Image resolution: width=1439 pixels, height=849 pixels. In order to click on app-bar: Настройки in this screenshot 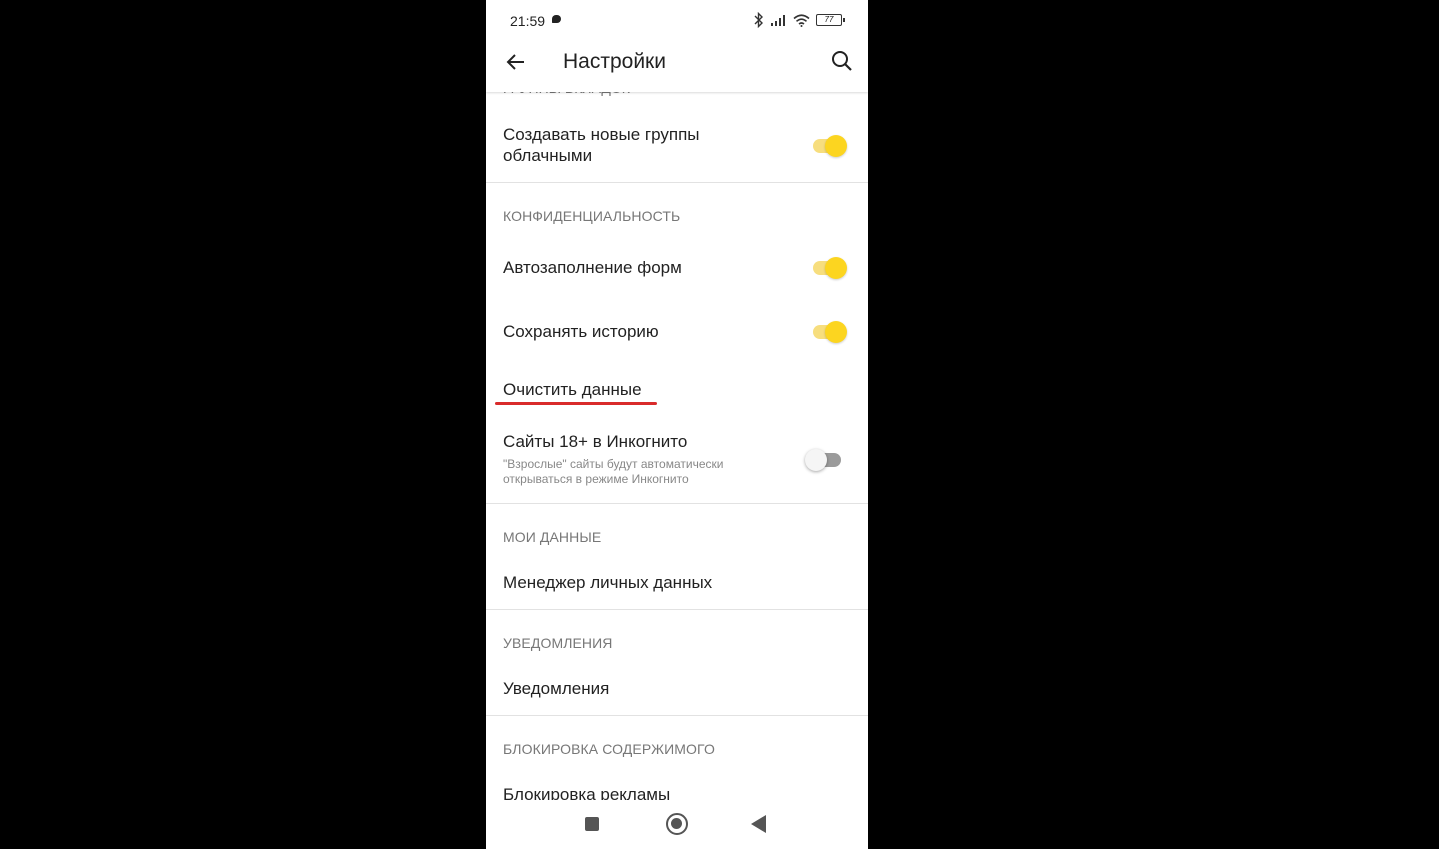, I will do `click(677, 66)`.